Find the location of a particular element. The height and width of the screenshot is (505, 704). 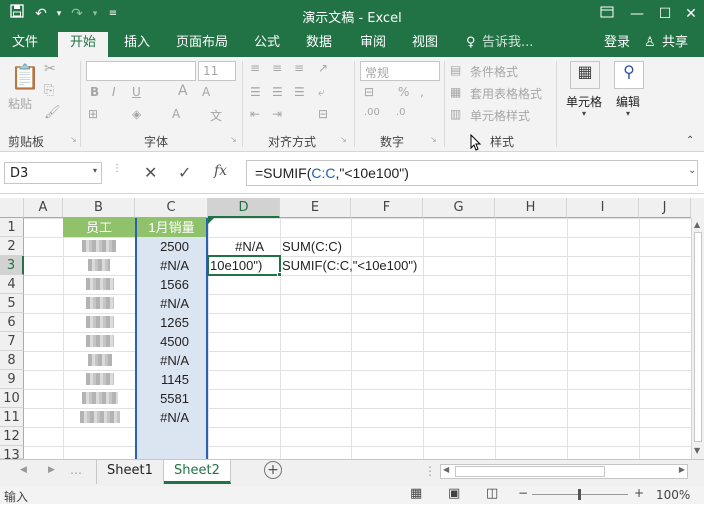

orientation-icon: ↗ is located at coordinates (323, 68).